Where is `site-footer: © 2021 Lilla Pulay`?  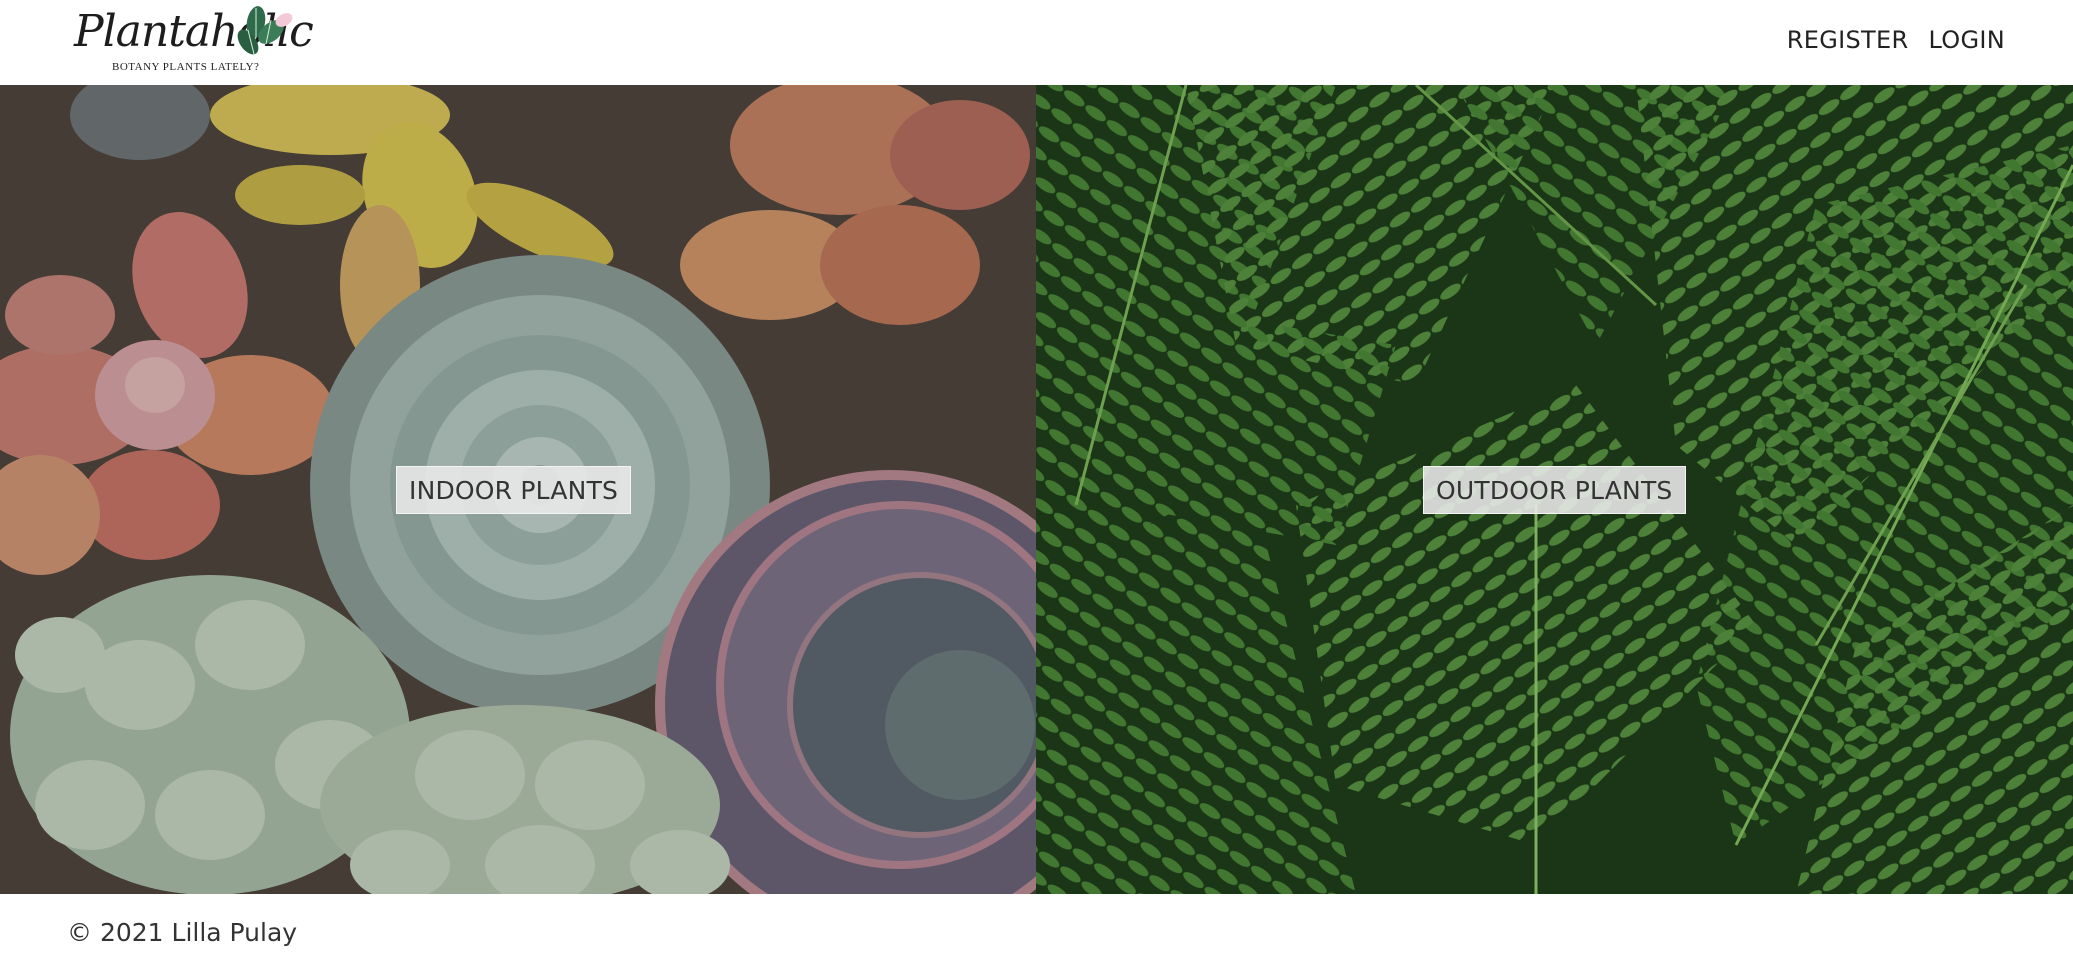 site-footer: © 2021 Lilla Pulay is located at coordinates (182, 932).